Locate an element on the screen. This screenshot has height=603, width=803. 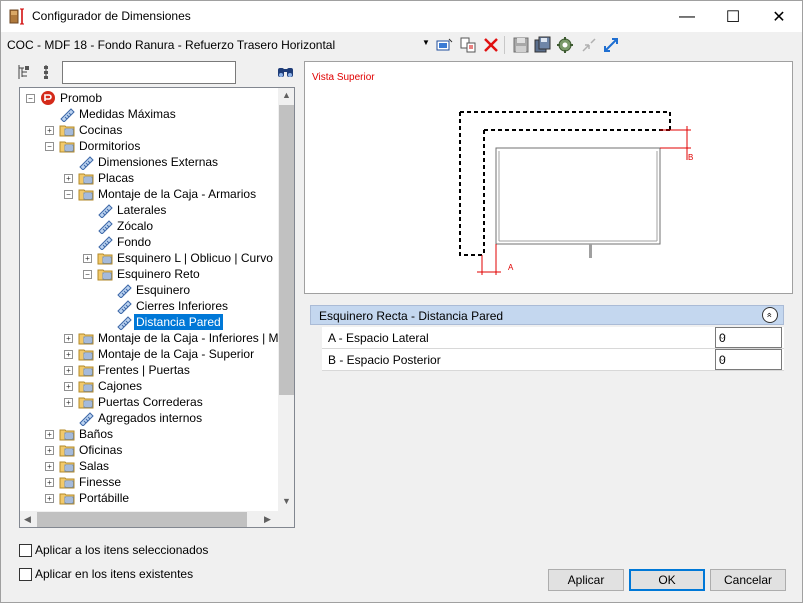
apply-existing-label: Aplicar en los itens existentes is located at coordinates (114, 574).